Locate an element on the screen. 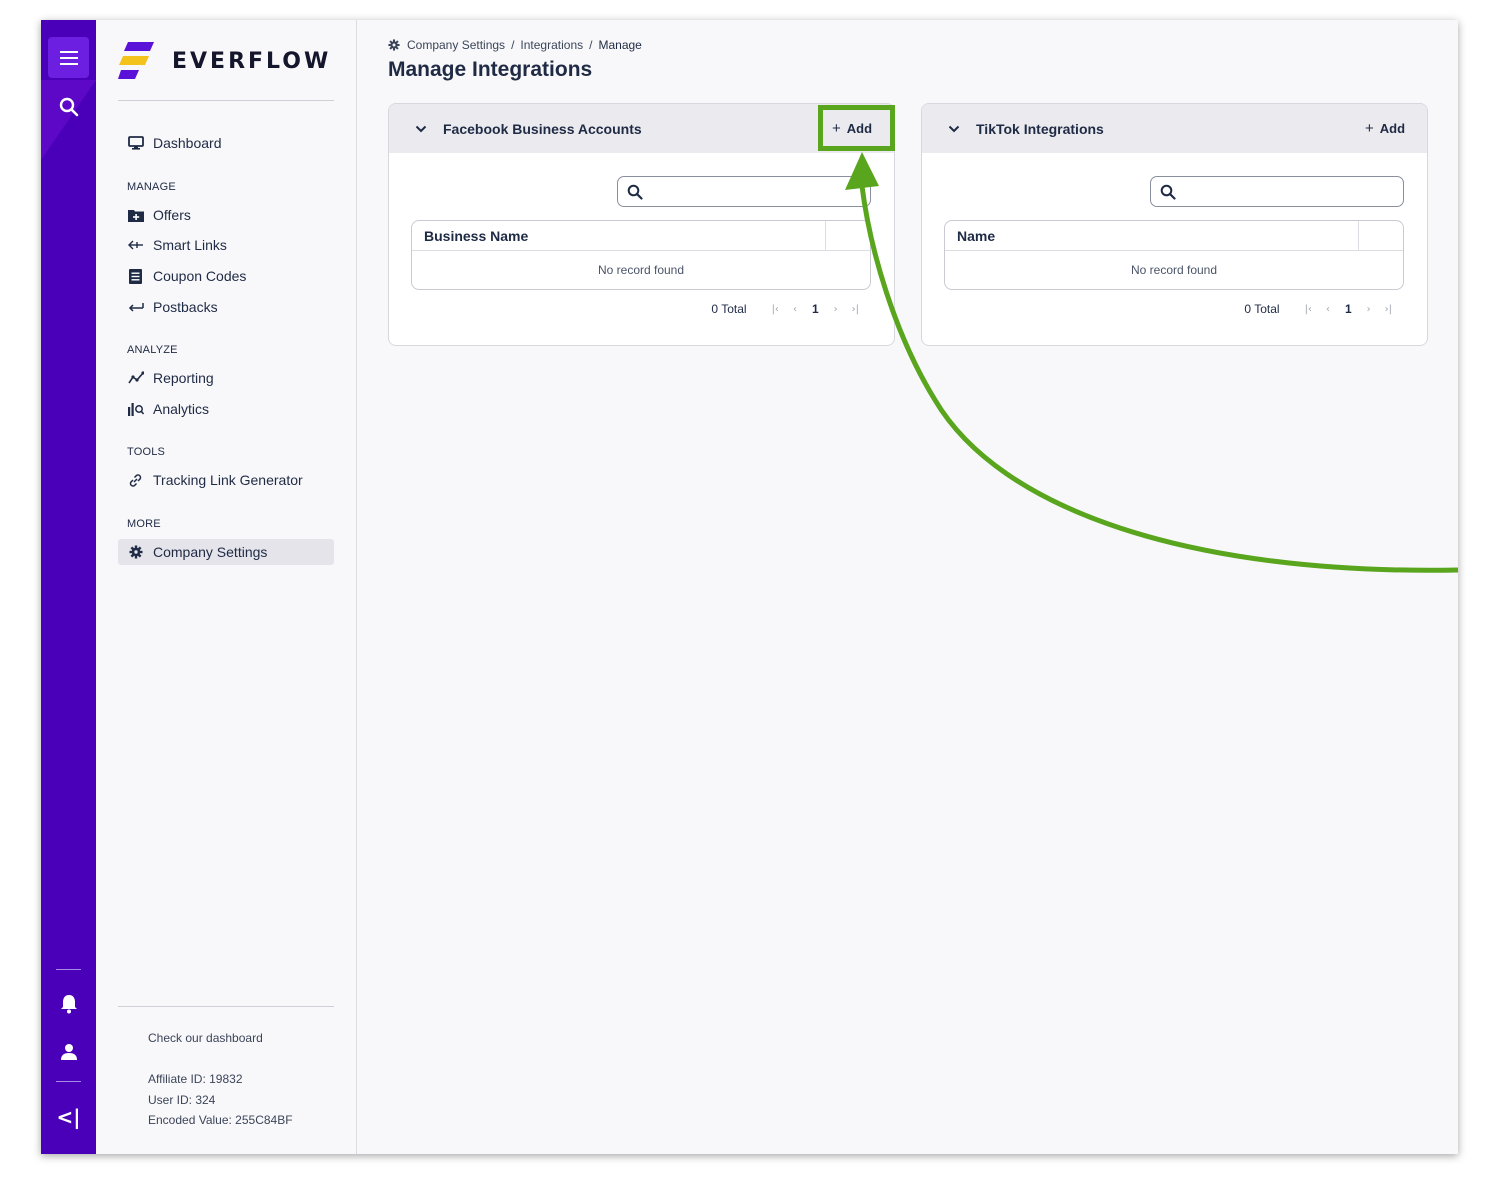 The image size is (1504, 1188). collapse-sidebar-button: <| is located at coordinates (68, 1116).